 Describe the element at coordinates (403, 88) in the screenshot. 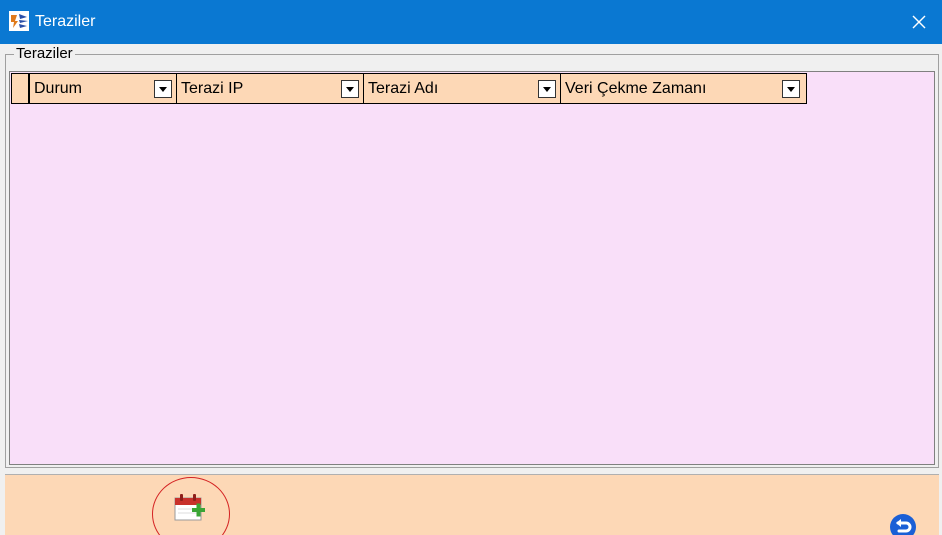

I see `column-label: Terazi Adı` at that location.